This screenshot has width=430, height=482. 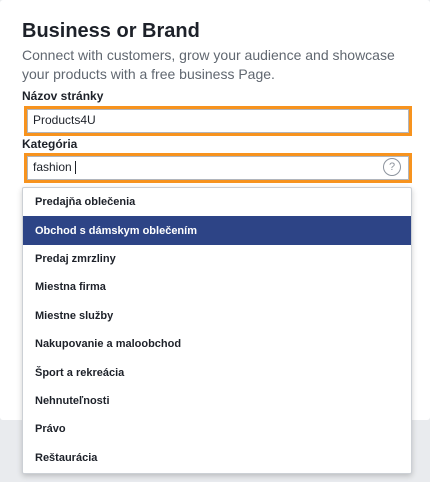 I want to click on suggestion-item: Šport a rekreácia, so click(x=217, y=372).